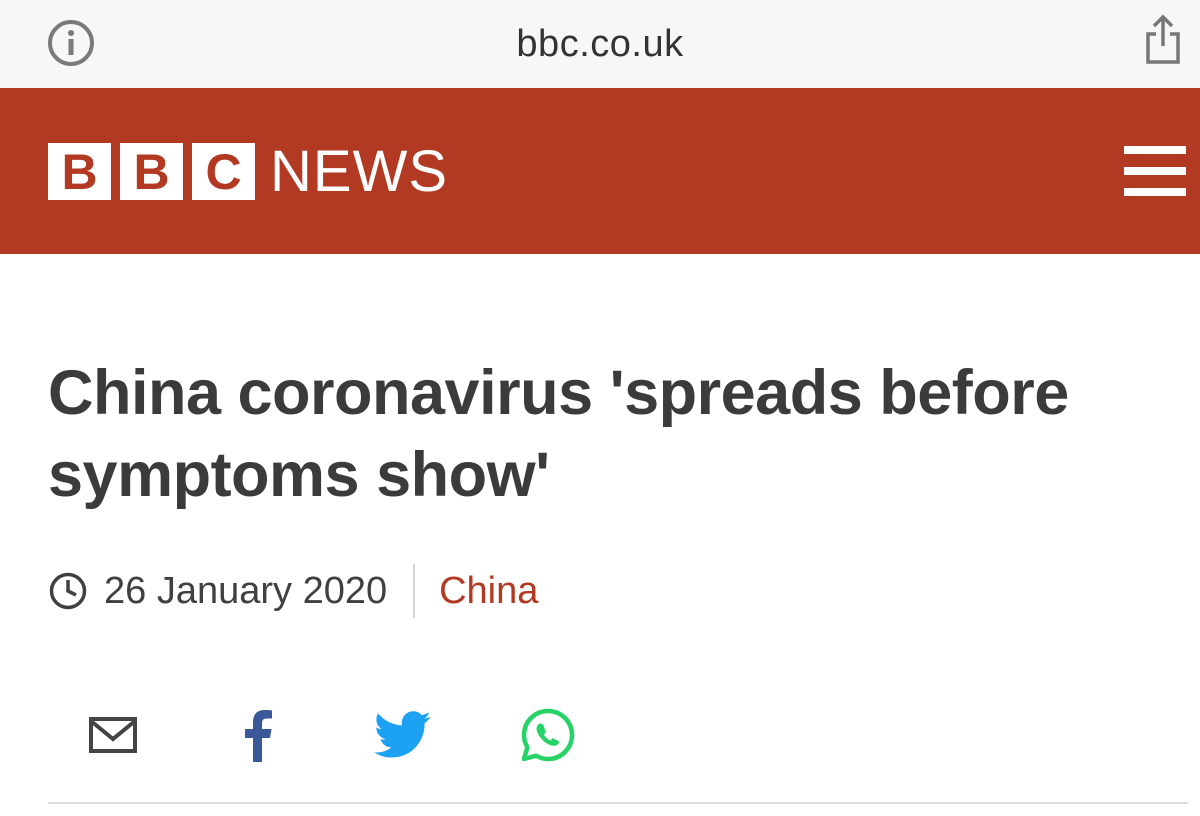 This screenshot has width=1200, height=816. Describe the element at coordinates (79, 171) in the screenshot. I see `logo-block-b1: B` at that location.